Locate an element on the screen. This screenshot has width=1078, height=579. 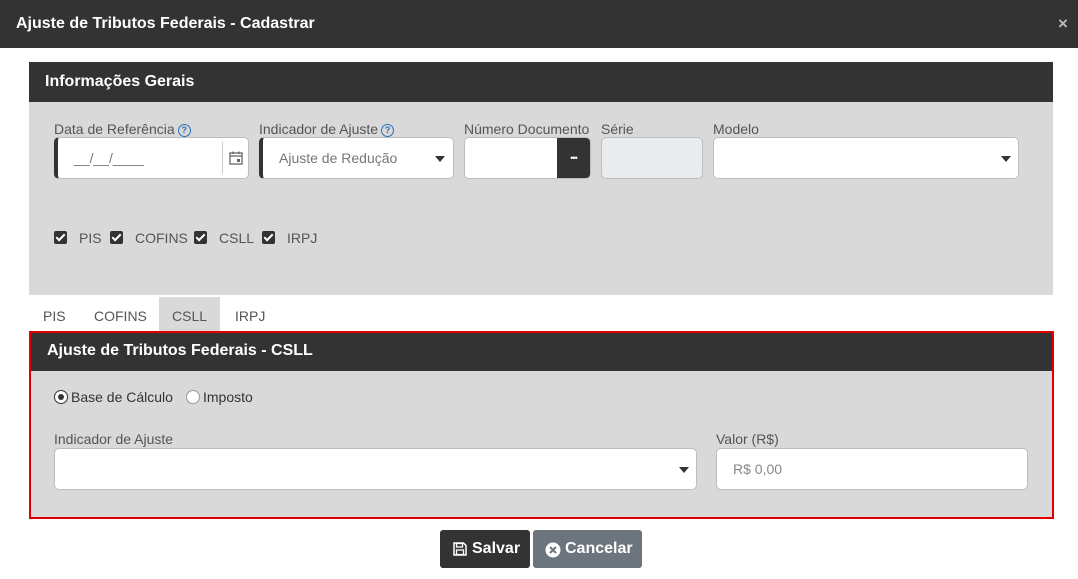
valor-input: R$ 0,00 is located at coordinates (872, 469).